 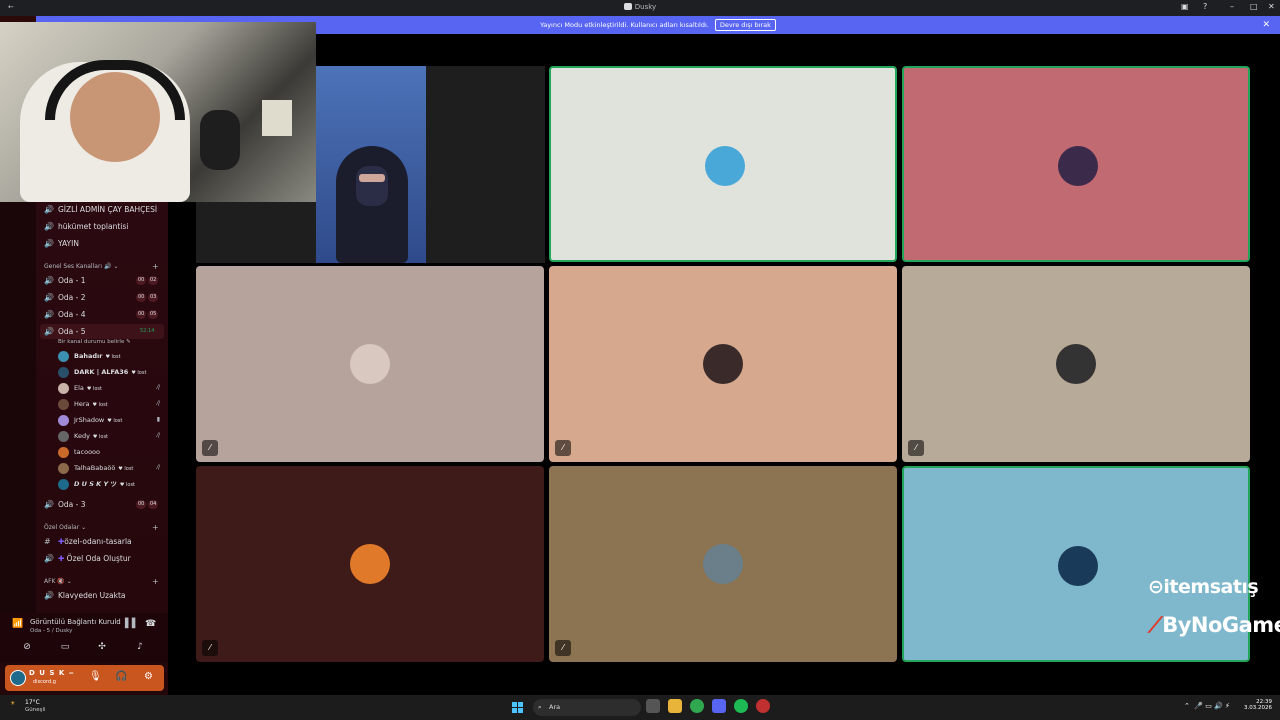 I want to click on taskbar-search: ⌕ Ara, so click(x=587, y=707).